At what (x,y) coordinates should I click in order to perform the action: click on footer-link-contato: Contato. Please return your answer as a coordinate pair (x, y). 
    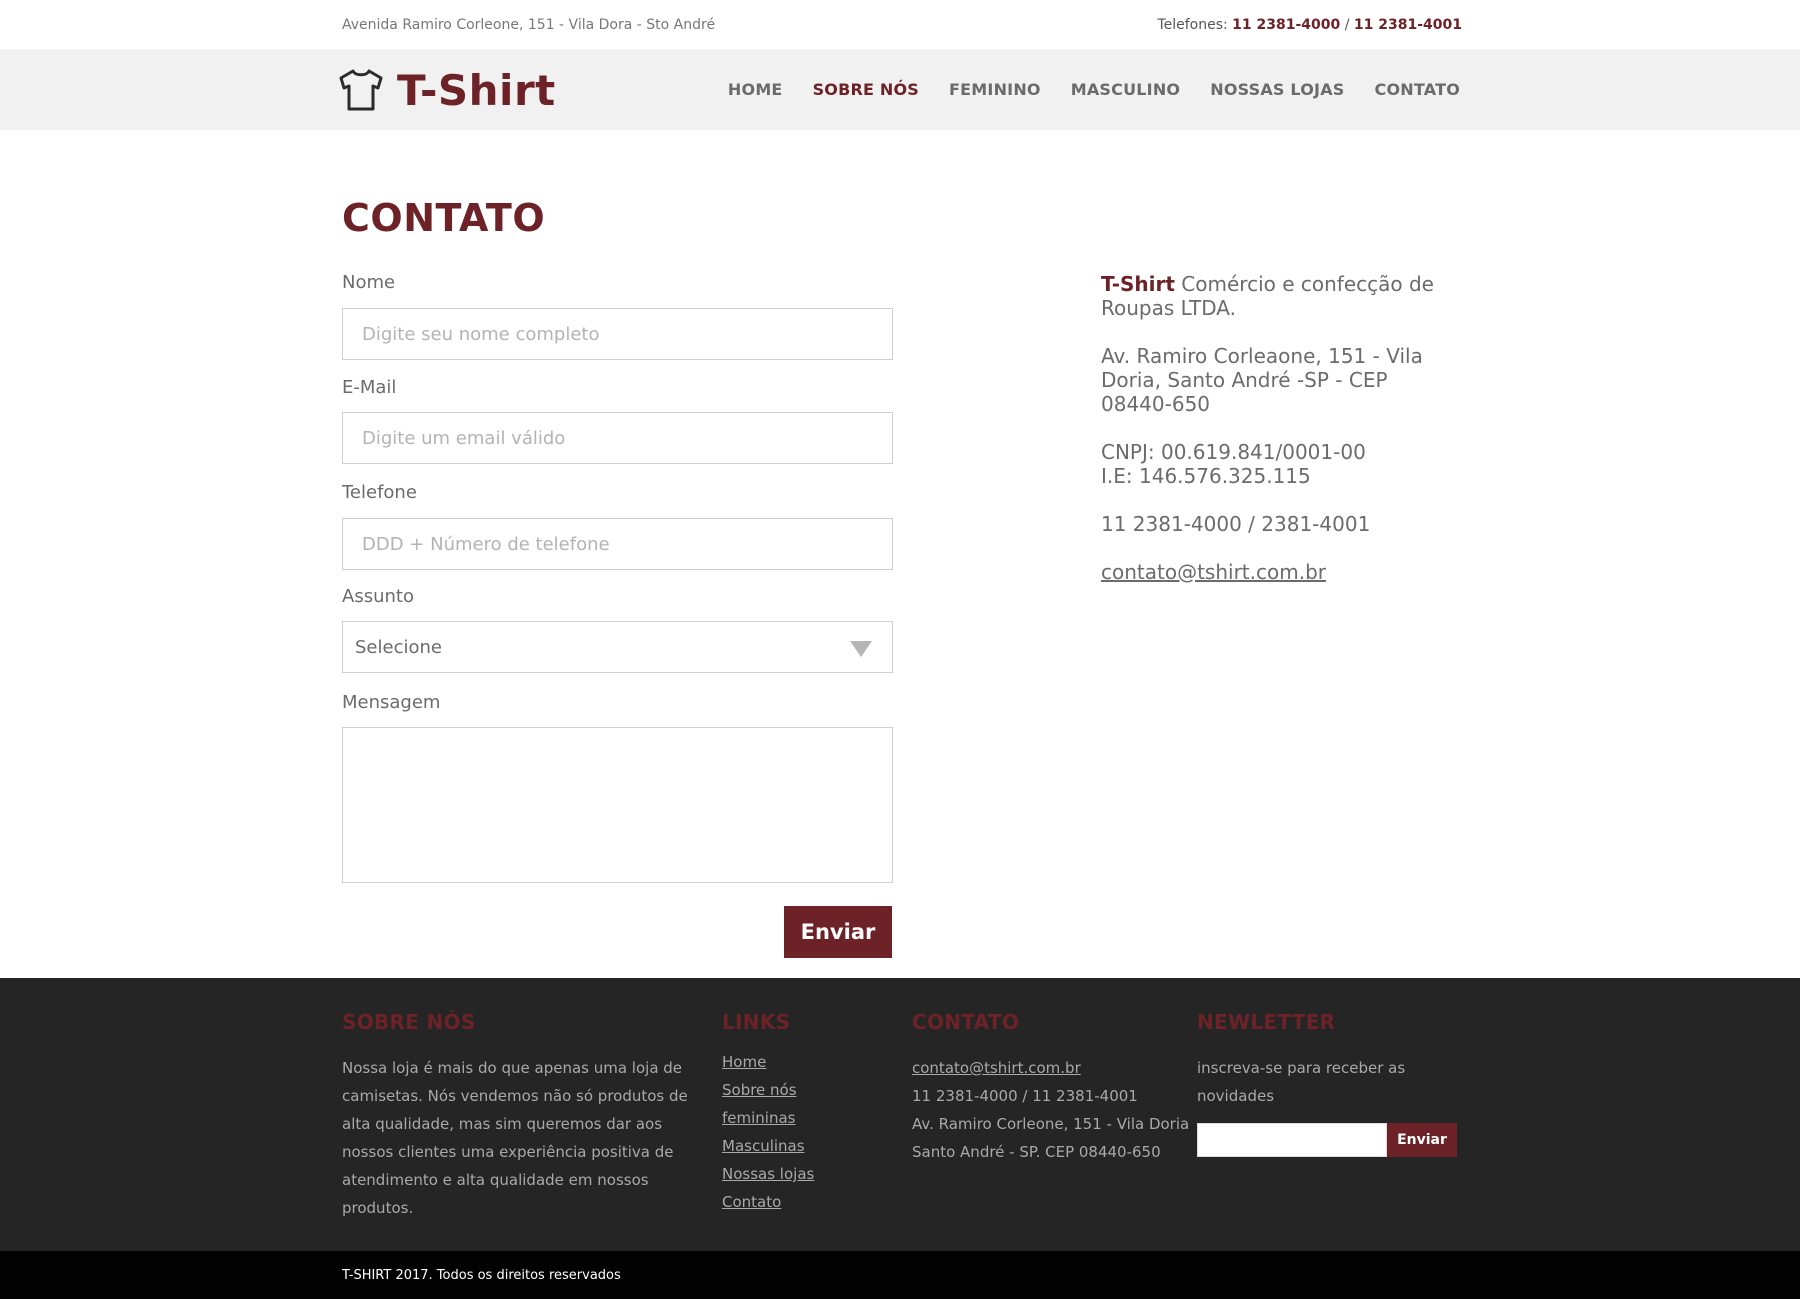
    Looking at the image, I should click on (751, 1202).